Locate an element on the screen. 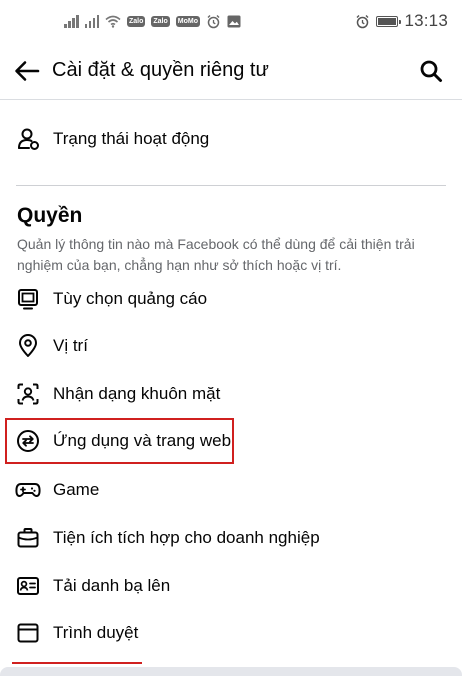 This screenshot has height=676, width=462. status-bar: Zalo Zalo MoMo 13:13 is located at coordinates (231, 21).